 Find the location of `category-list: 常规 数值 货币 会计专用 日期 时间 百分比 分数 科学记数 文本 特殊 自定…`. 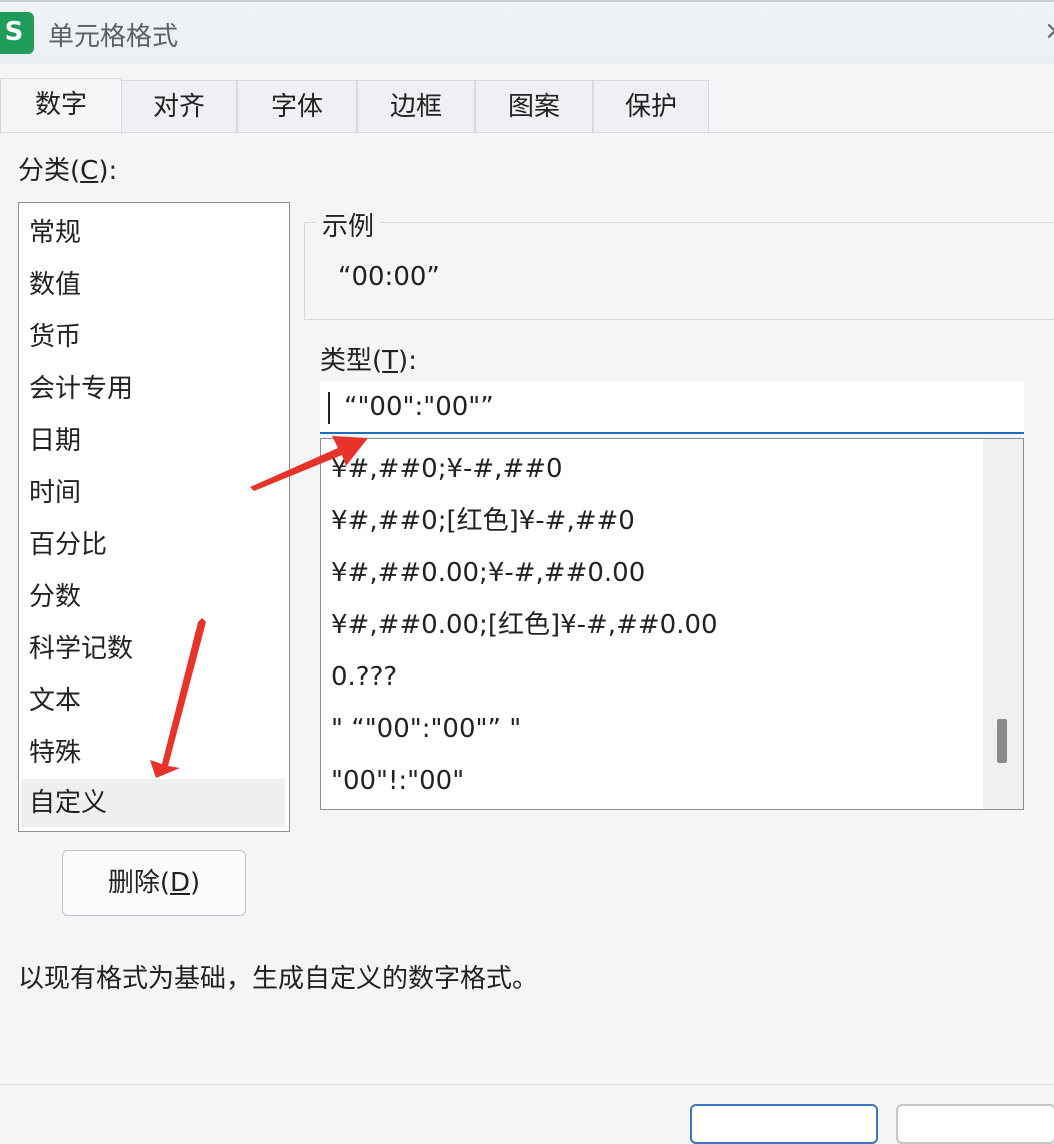

category-list: 常规 数值 货币 会计专用 日期 时间 百分比 分数 科学记数 文本 特殊 自定… is located at coordinates (154, 517).